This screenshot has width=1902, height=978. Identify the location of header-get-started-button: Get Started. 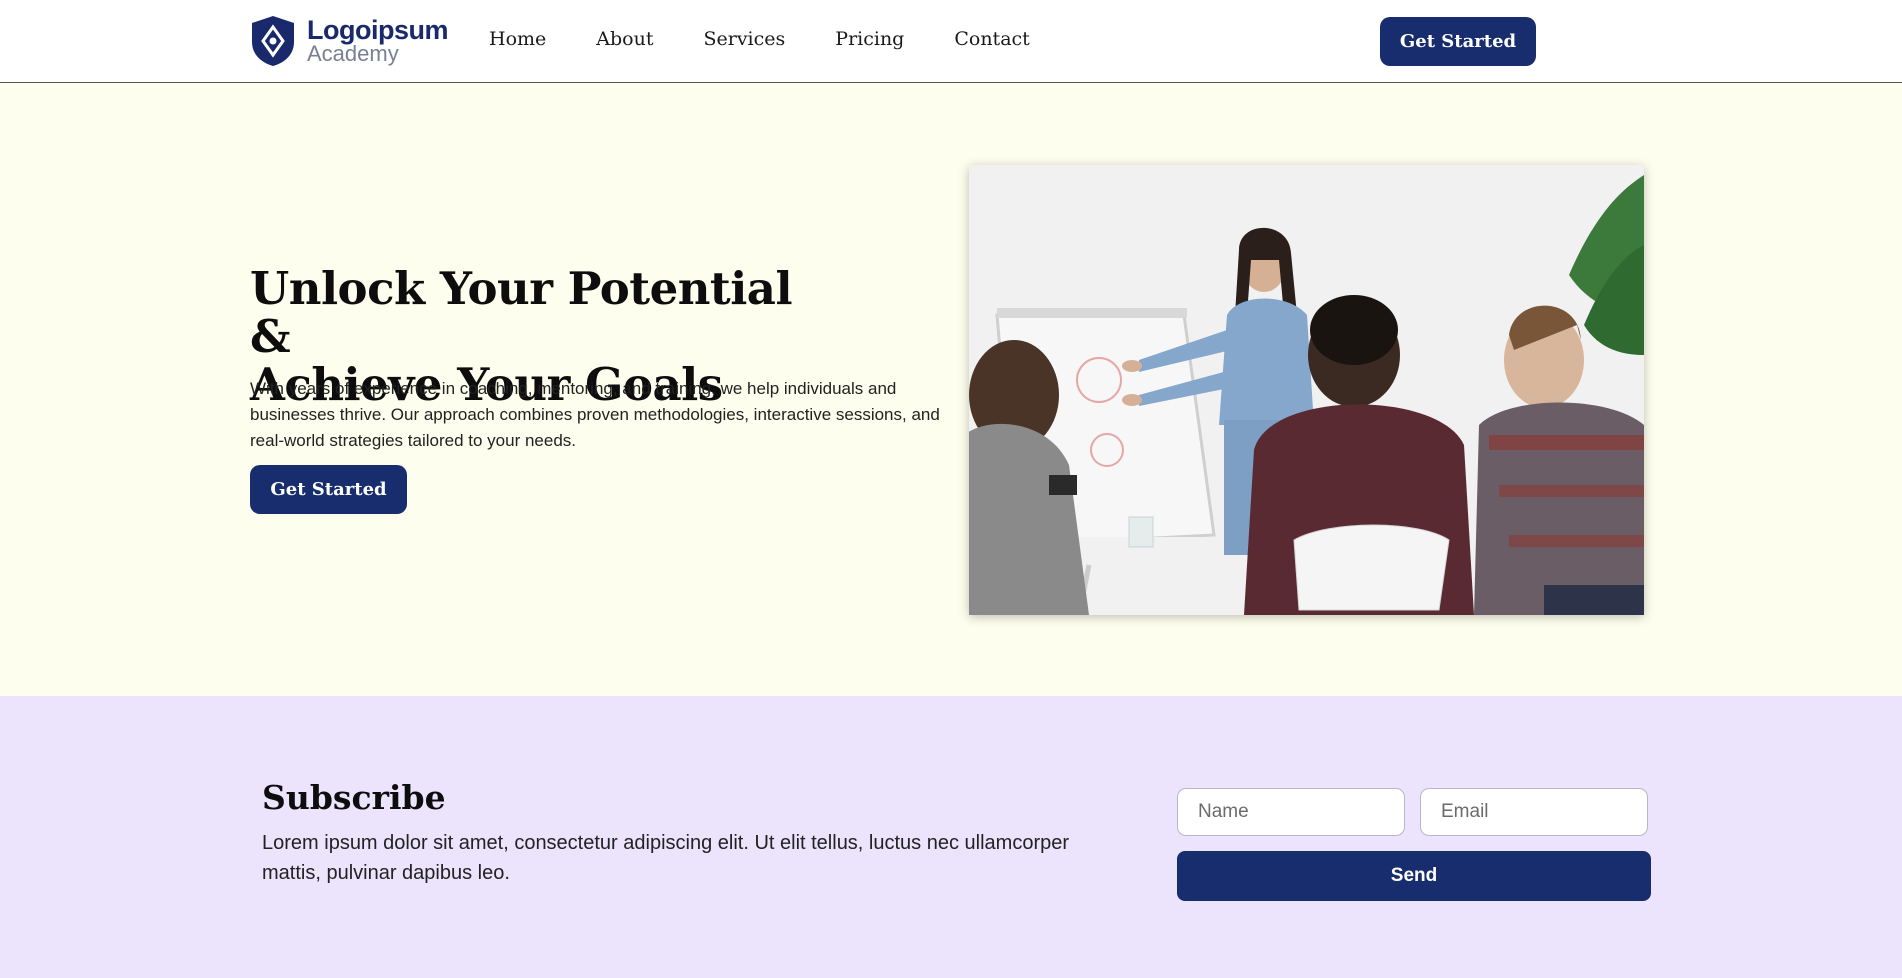
(1458, 41).